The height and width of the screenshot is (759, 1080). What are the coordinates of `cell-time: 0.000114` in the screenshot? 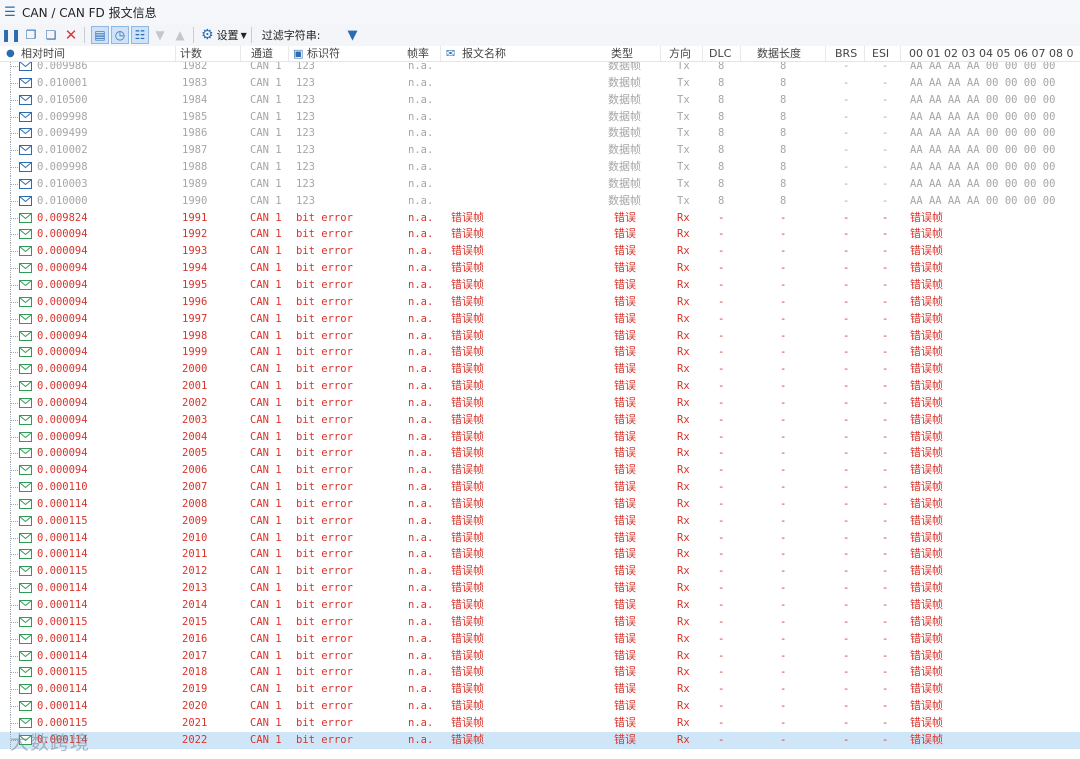 It's located at (62, 554).